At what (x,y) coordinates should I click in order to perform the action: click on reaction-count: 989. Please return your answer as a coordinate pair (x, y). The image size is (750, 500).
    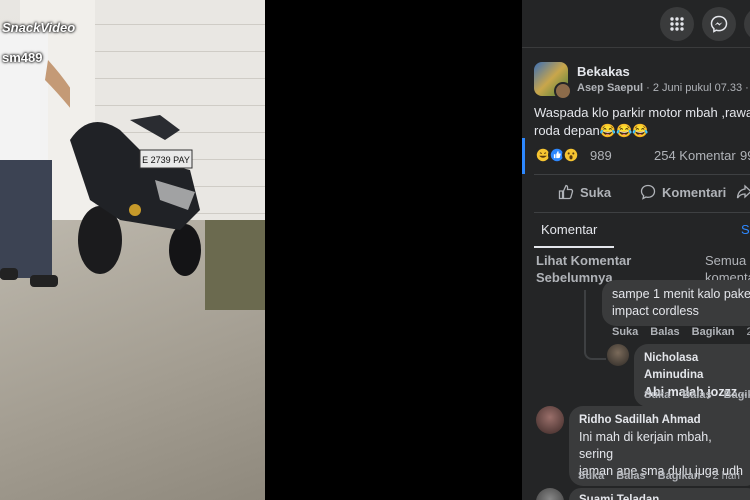
    Looking at the image, I should click on (601, 155).